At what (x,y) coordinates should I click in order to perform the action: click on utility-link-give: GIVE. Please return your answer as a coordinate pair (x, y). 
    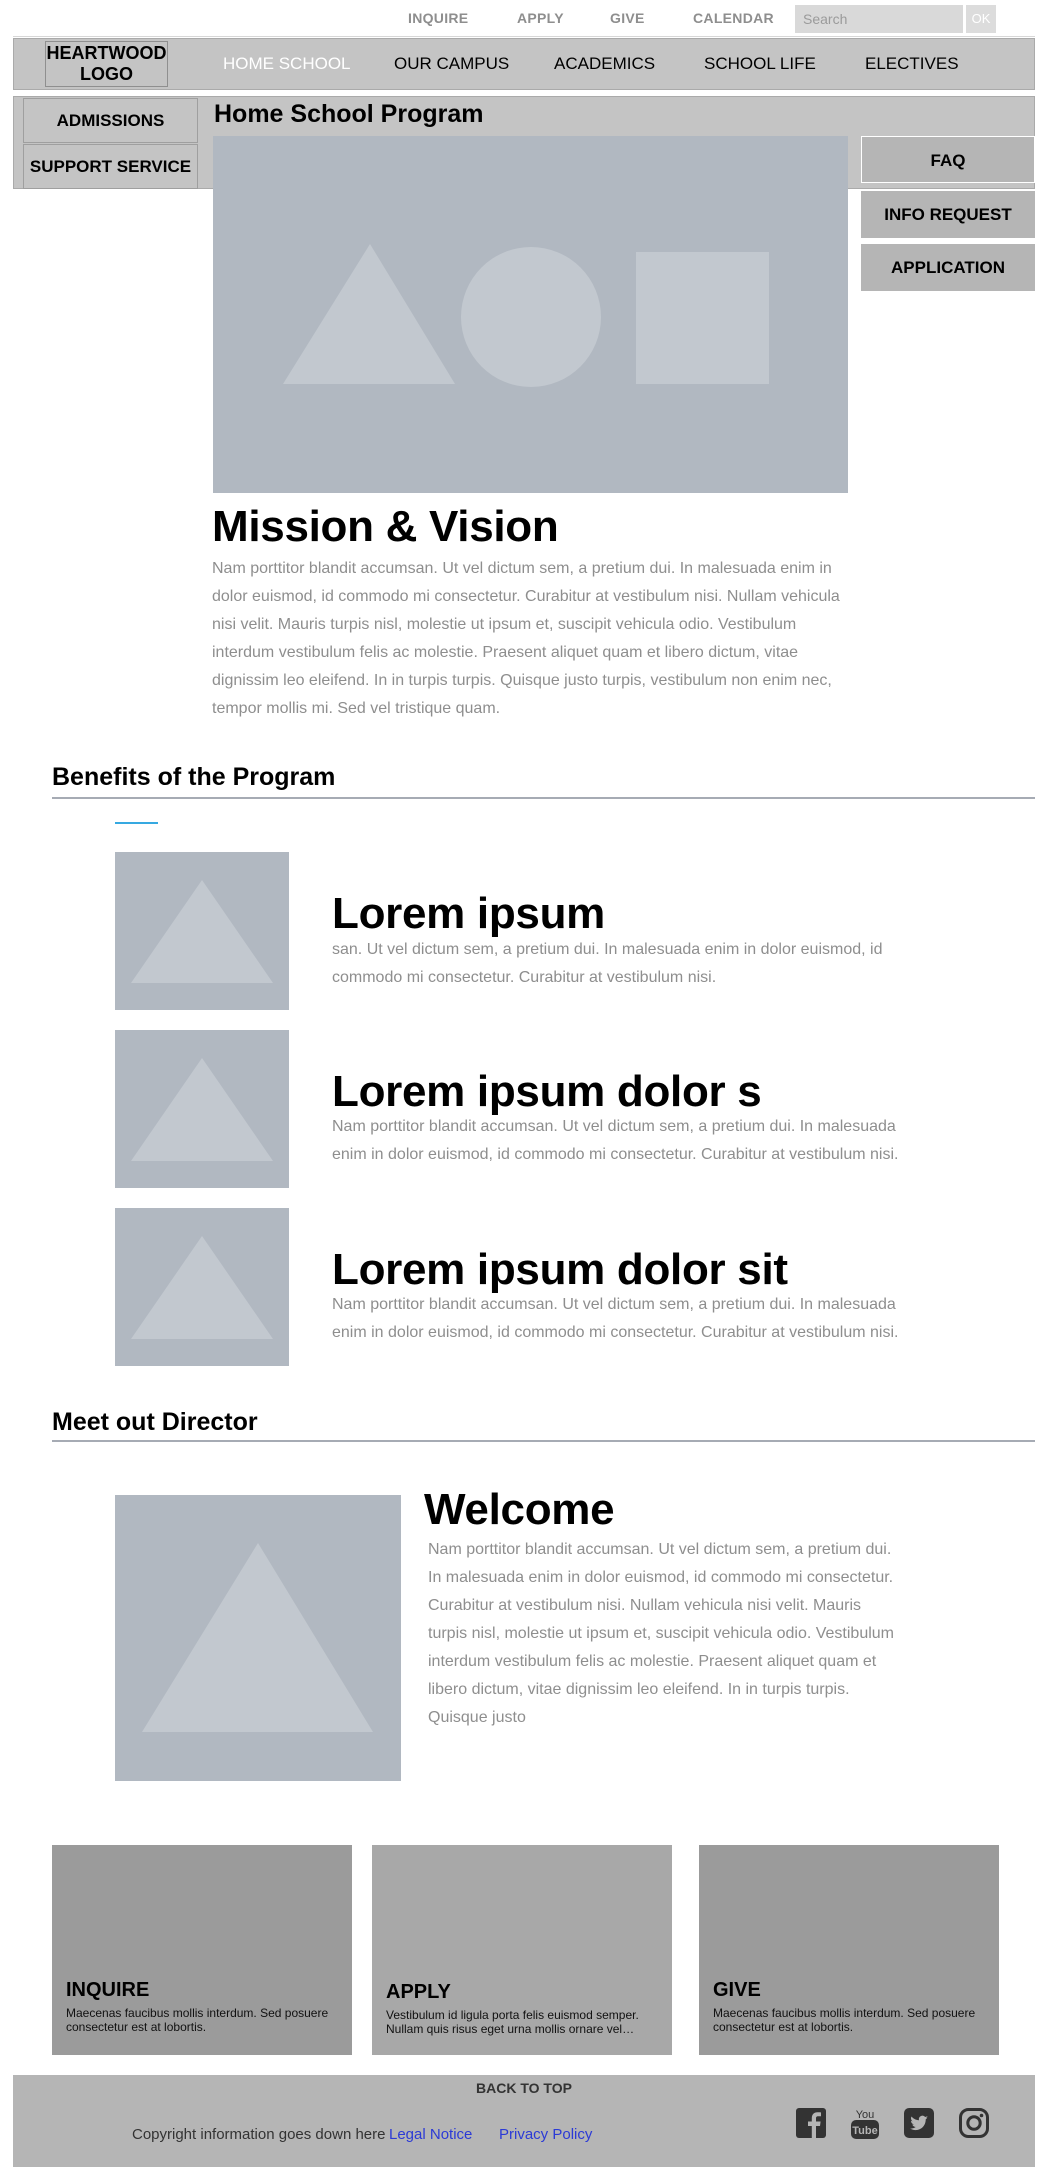
    Looking at the image, I should click on (627, 18).